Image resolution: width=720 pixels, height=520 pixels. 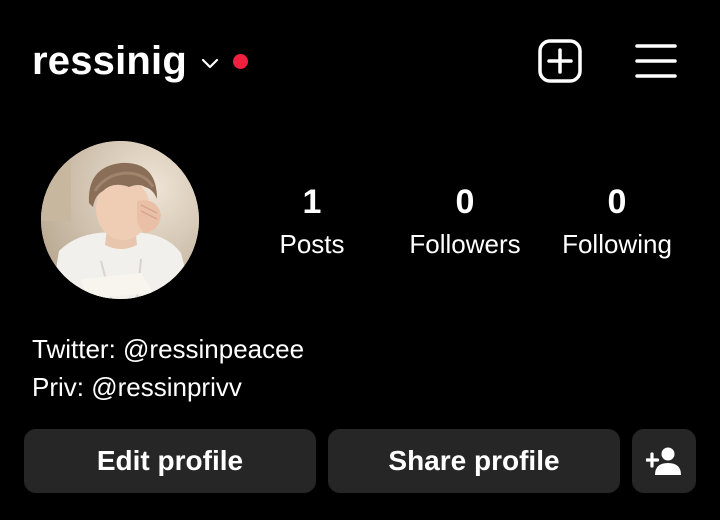 I want to click on create-post-button, so click(x=560, y=61).